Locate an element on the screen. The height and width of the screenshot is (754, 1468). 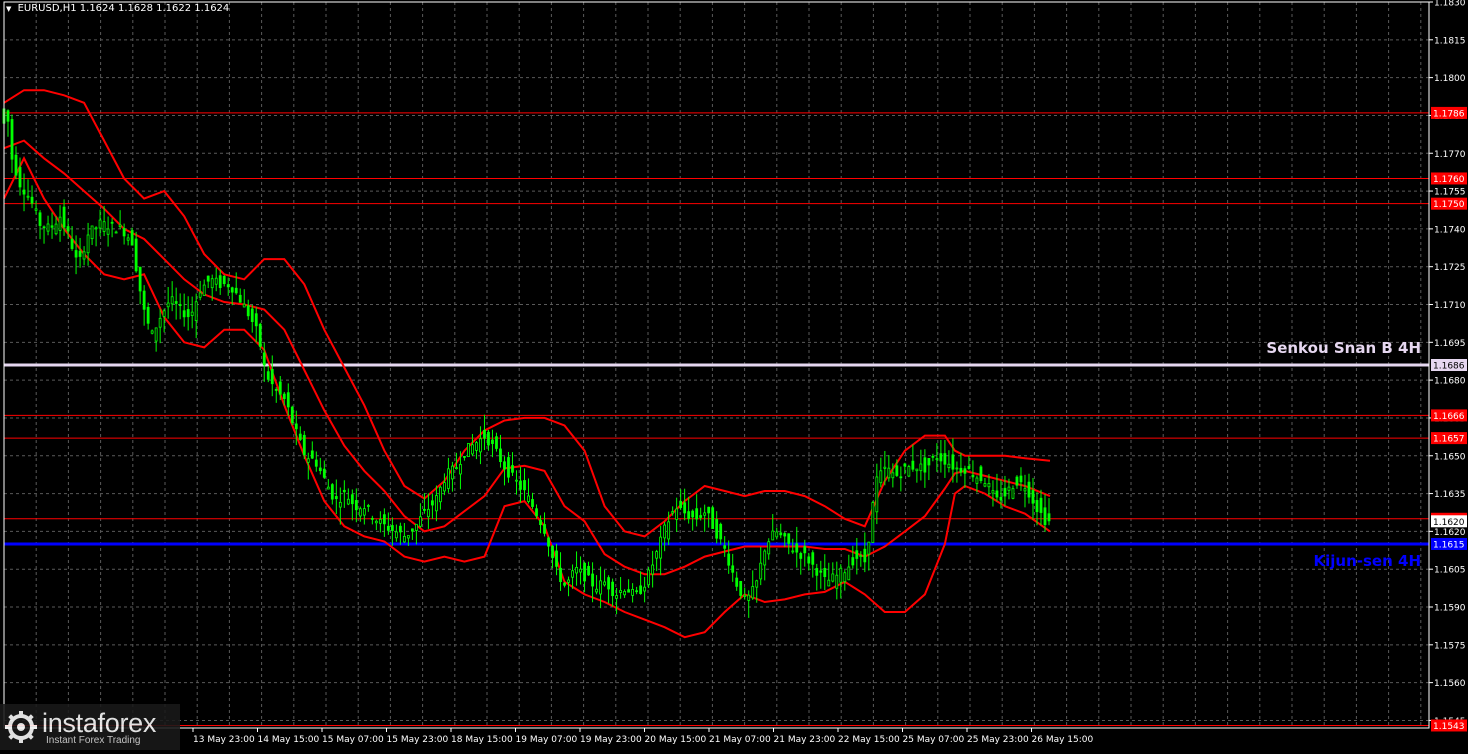
y-tick-label: 1.1725 is located at coordinates (1450, 268).